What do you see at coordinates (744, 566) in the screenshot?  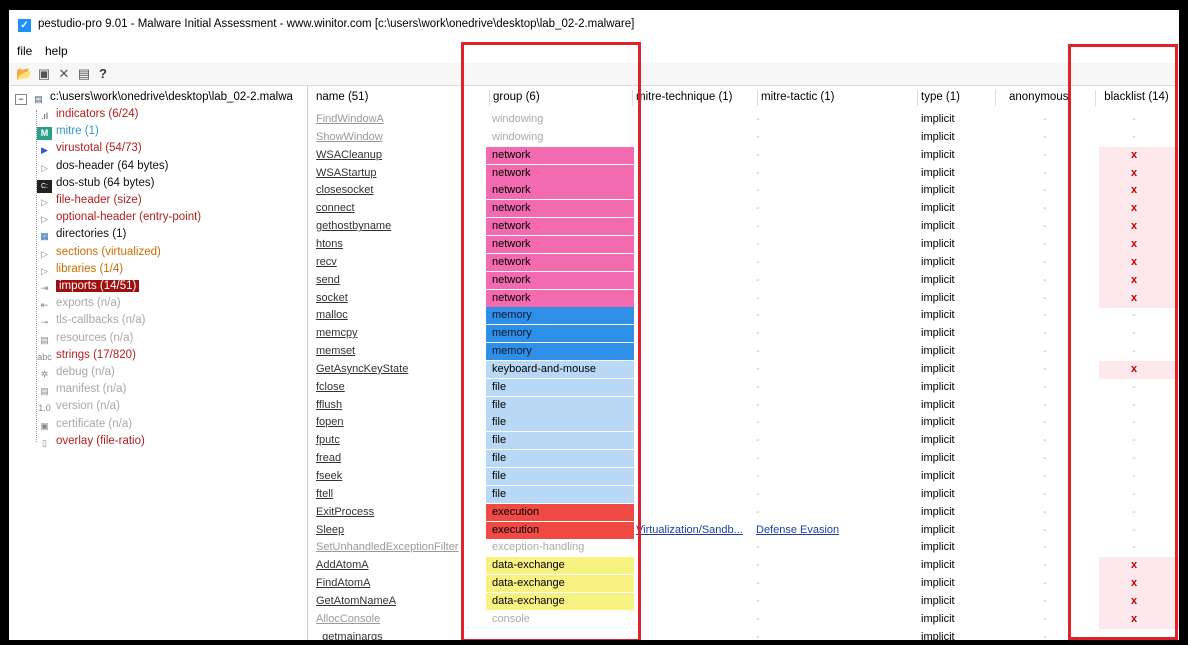 I see `table-row: AddAtomA data-exchange - implicit - x` at bounding box center [744, 566].